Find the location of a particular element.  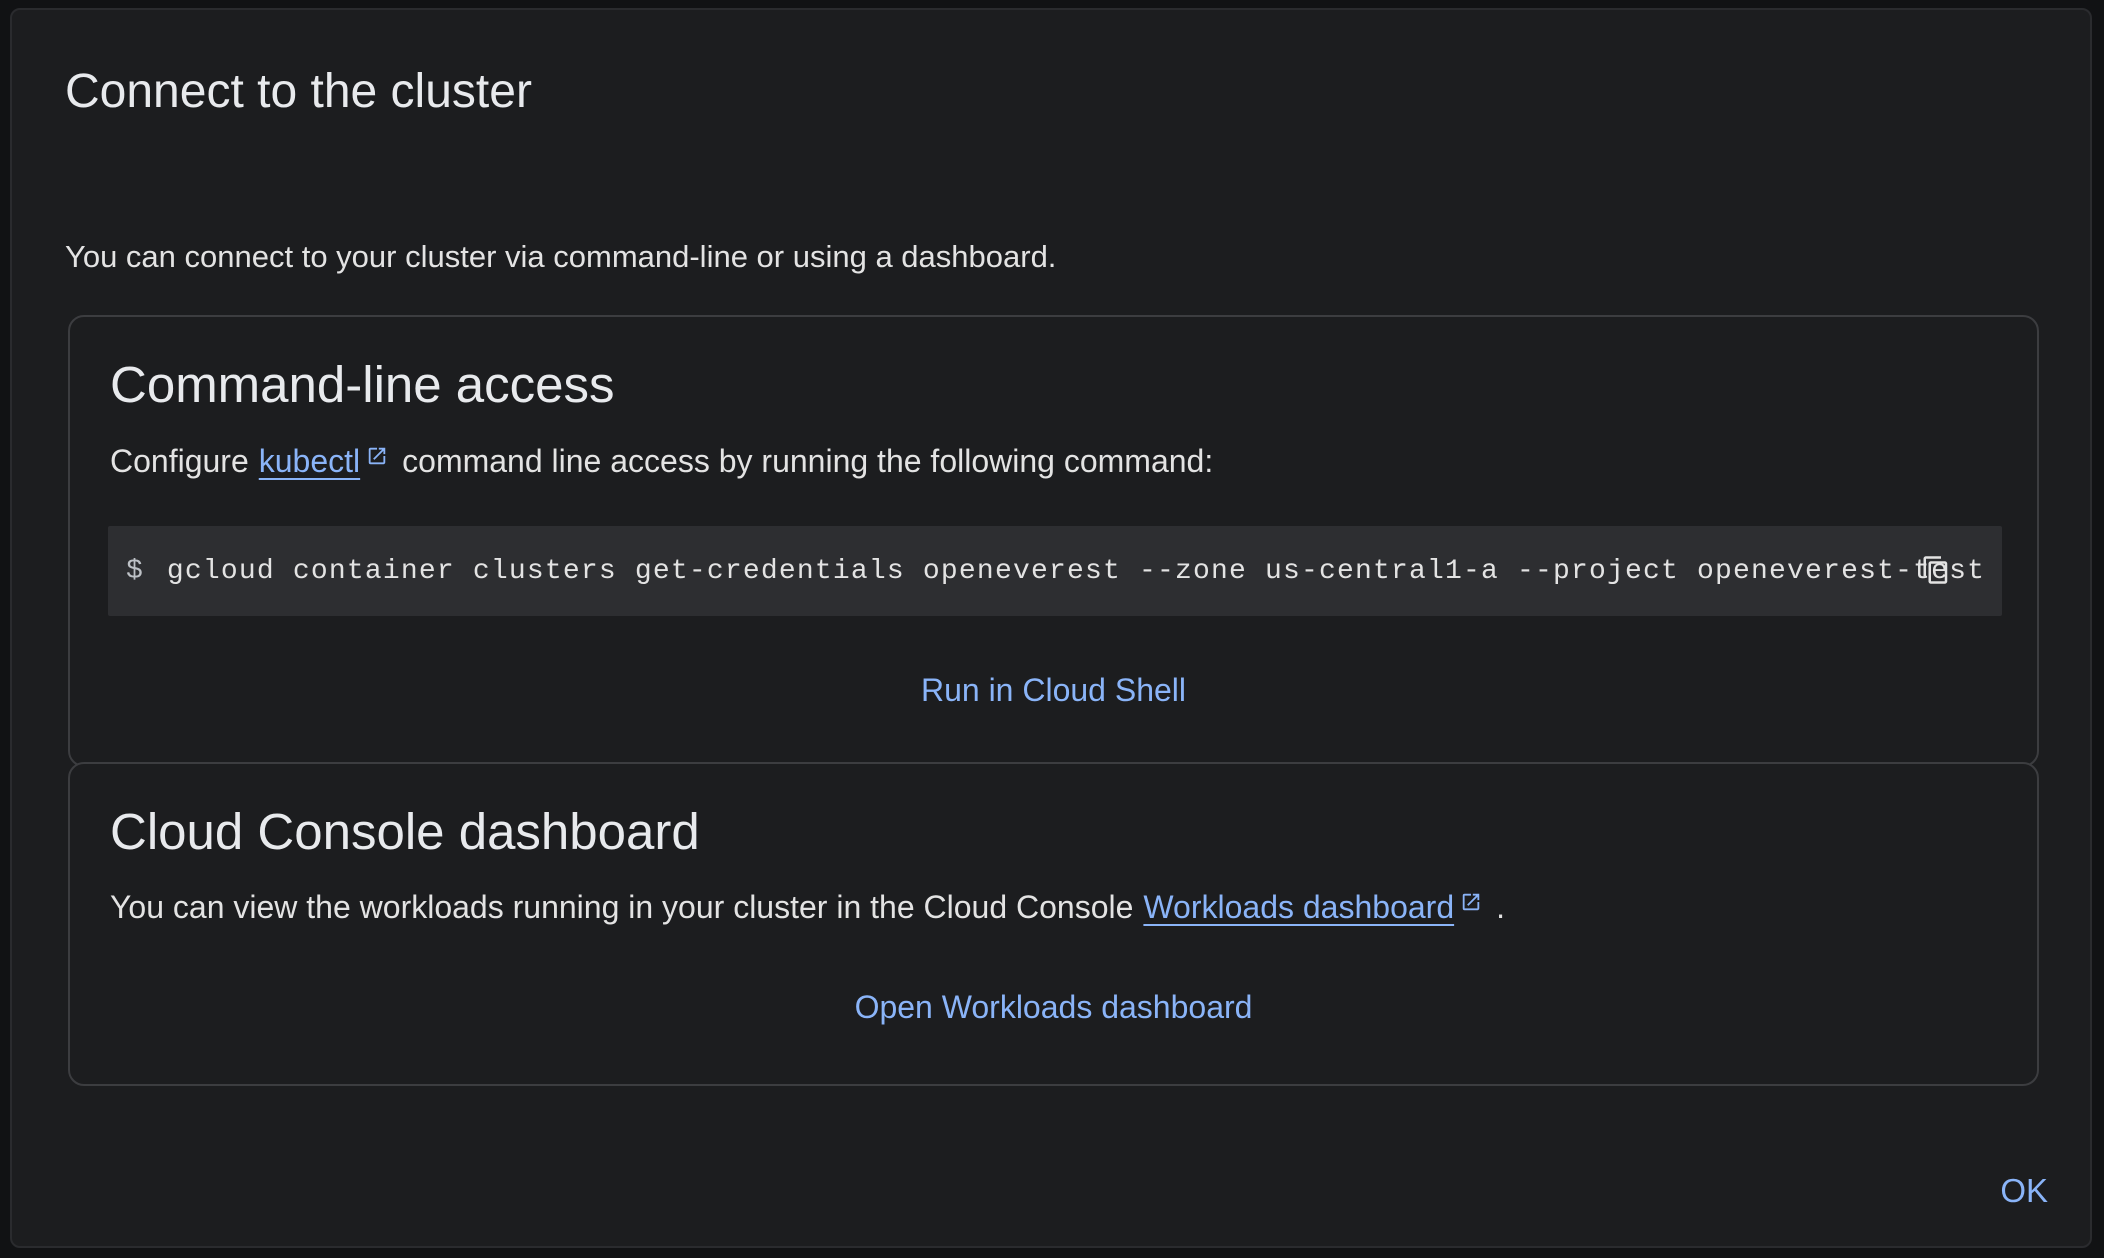

ok-button: OK is located at coordinates (2024, 1191).